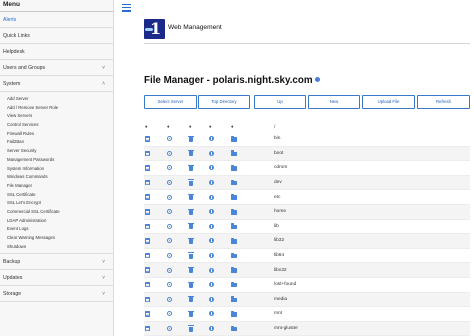  I want to click on sort-name-header: /, so click(274, 127).